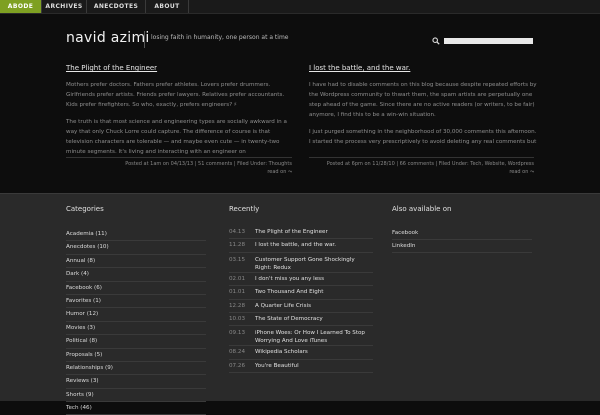 This screenshot has width=600, height=415. Describe the element at coordinates (314, 319) in the screenshot. I see `recent-title: The State of Democracy` at that location.